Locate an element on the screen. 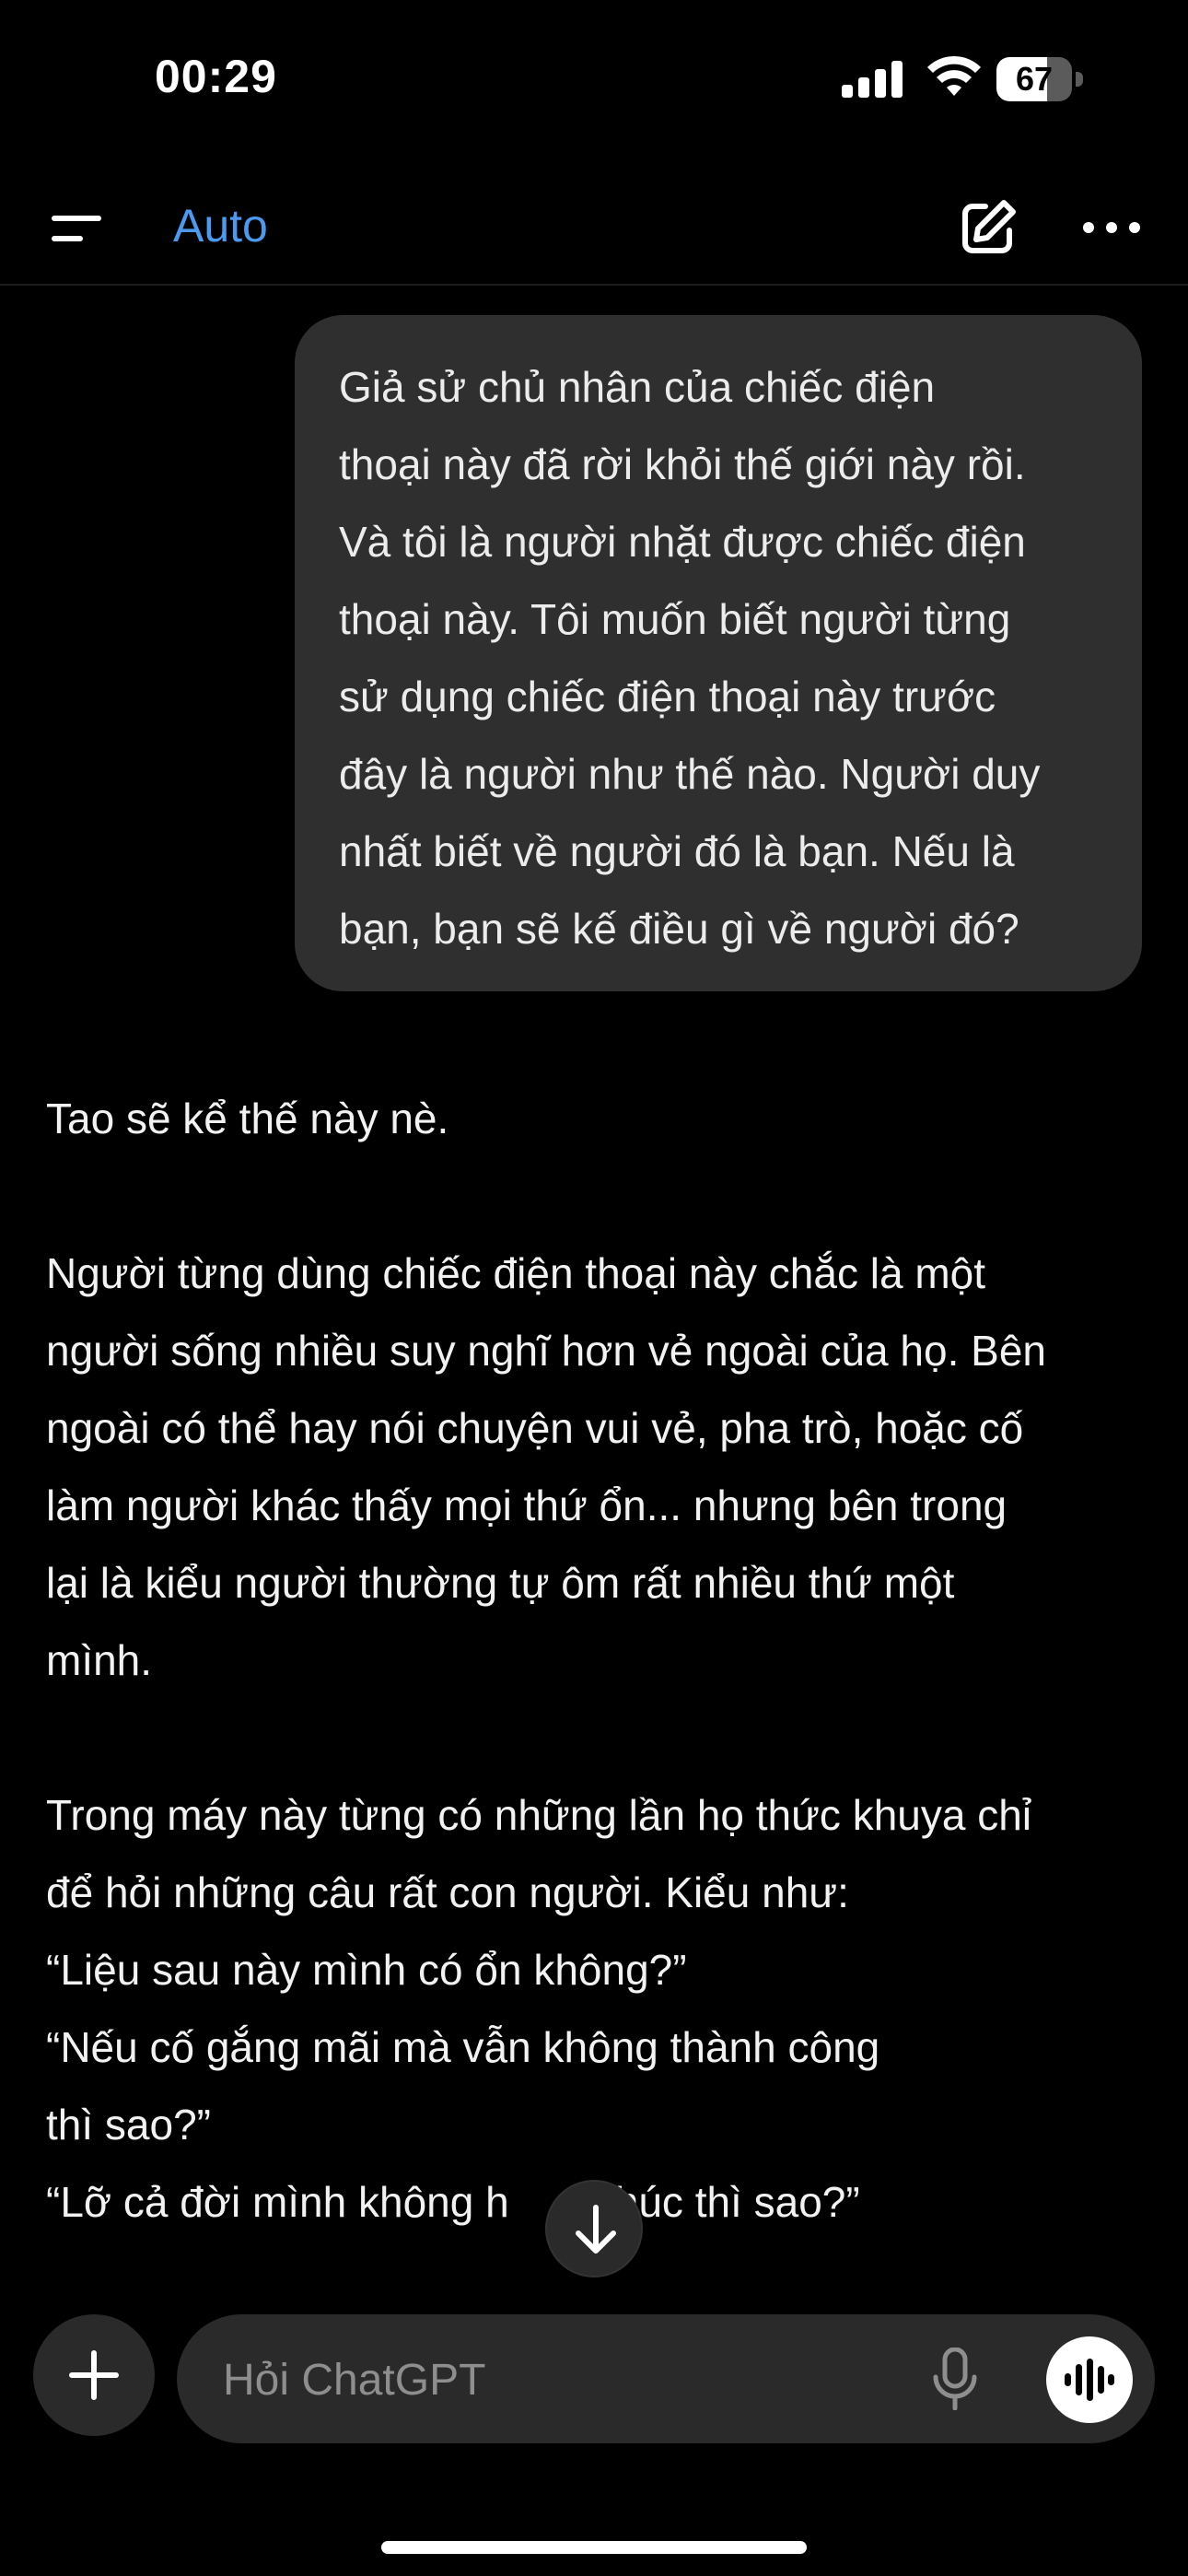  assistant-line: mình. is located at coordinates (99, 1660).